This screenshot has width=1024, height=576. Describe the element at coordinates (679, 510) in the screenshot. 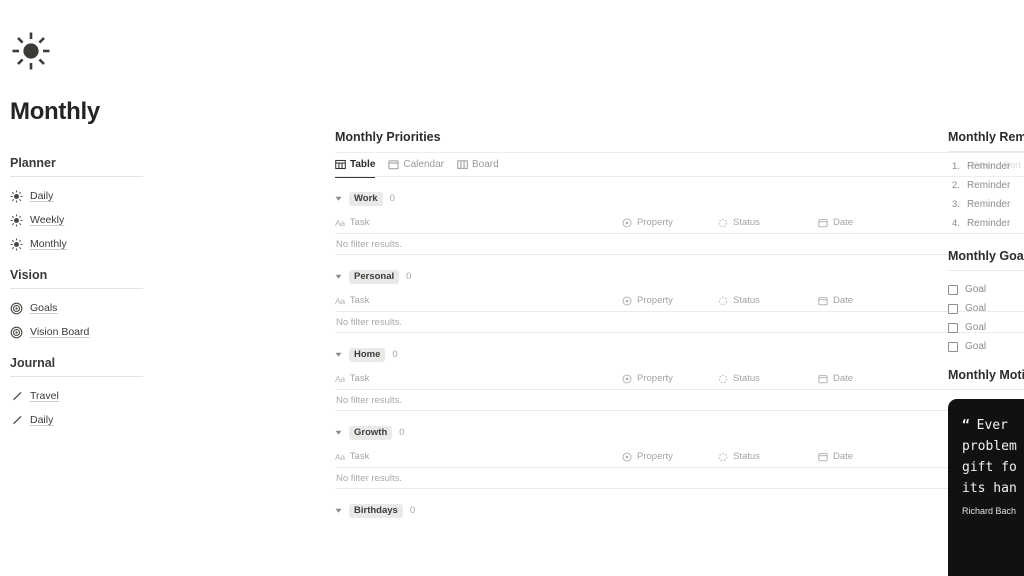

I see `group-header: Birthdays 0` at that location.